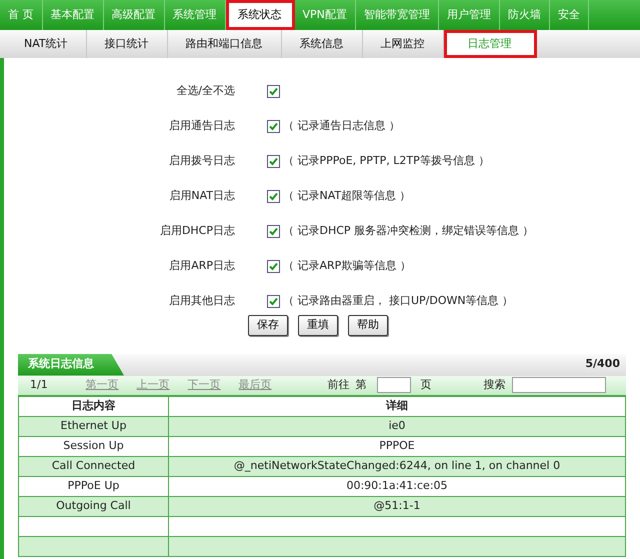 This screenshot has width=640, height=559. Describe the element at coordinates (339, 384) in the screenshot. I see `goto-label: 前往` at that location.